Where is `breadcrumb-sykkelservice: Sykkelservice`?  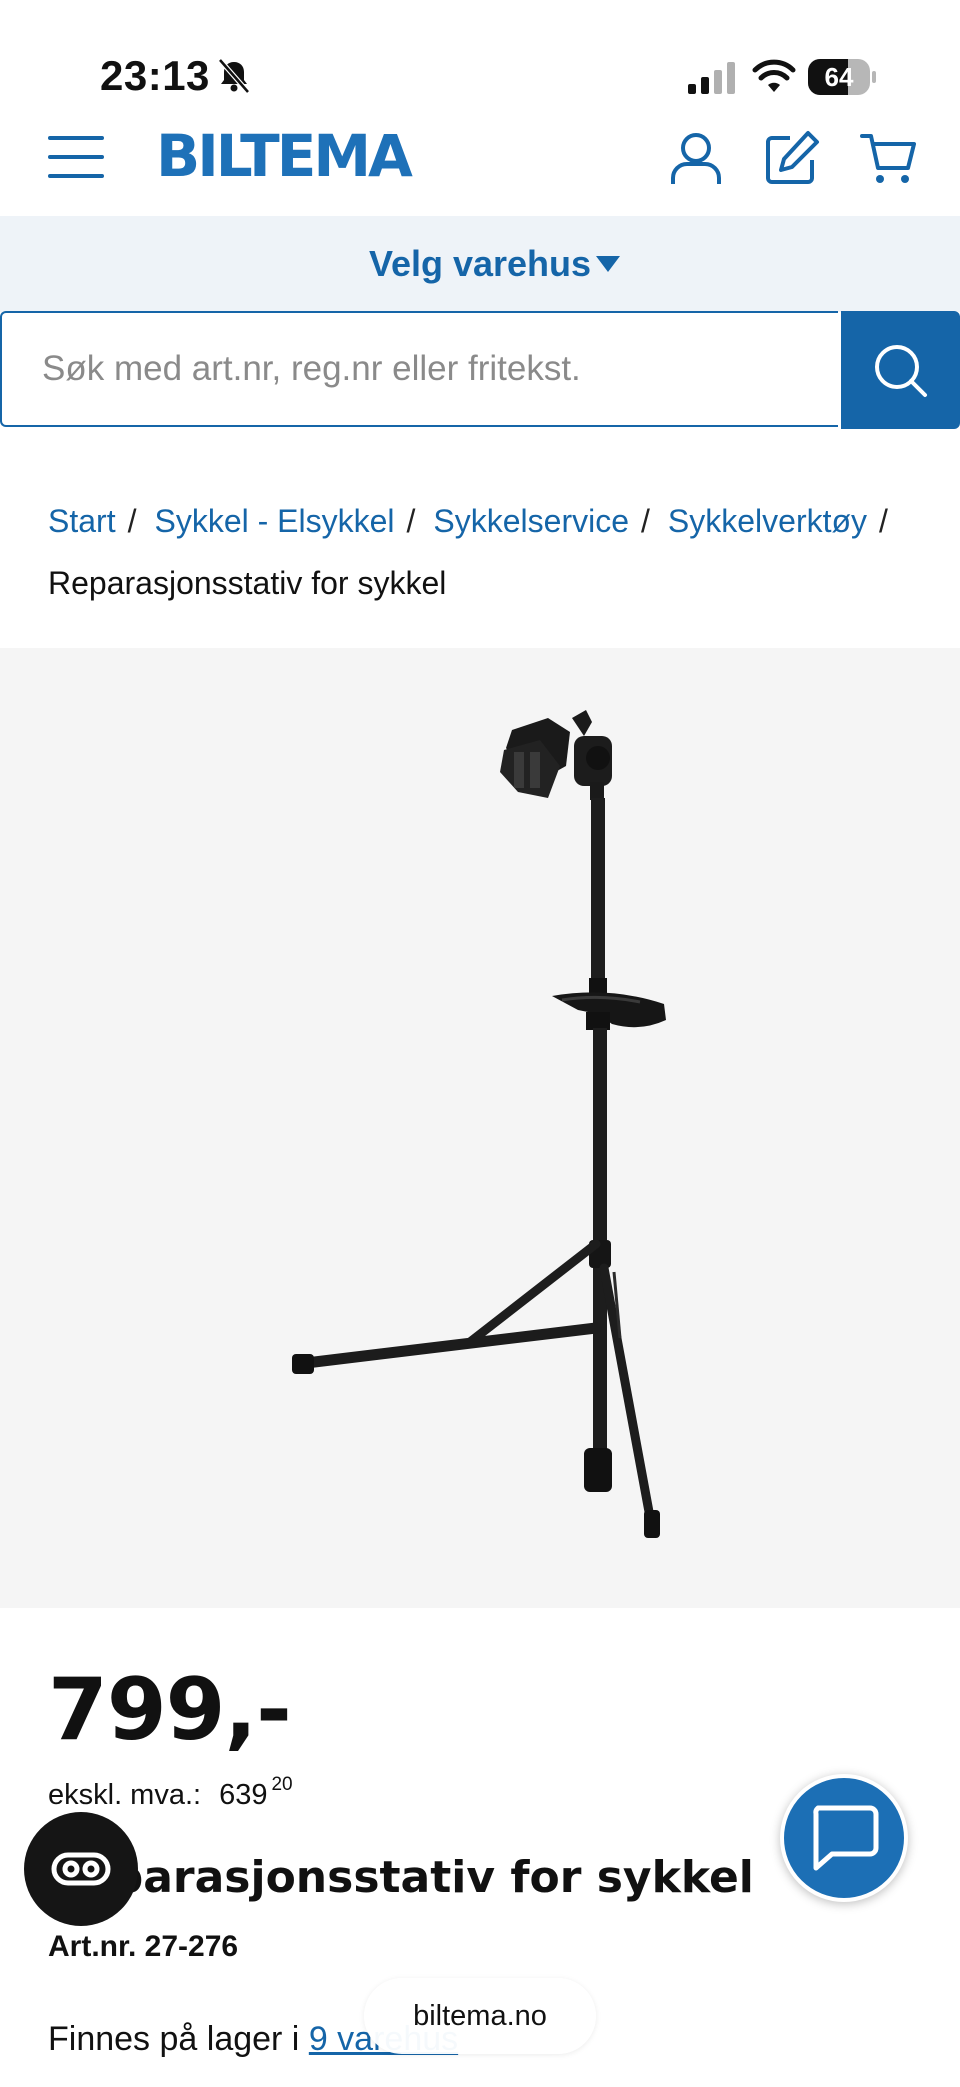
breadcrumb-sykkelservice: Sykkelservice is located at coordinates (531, 521).